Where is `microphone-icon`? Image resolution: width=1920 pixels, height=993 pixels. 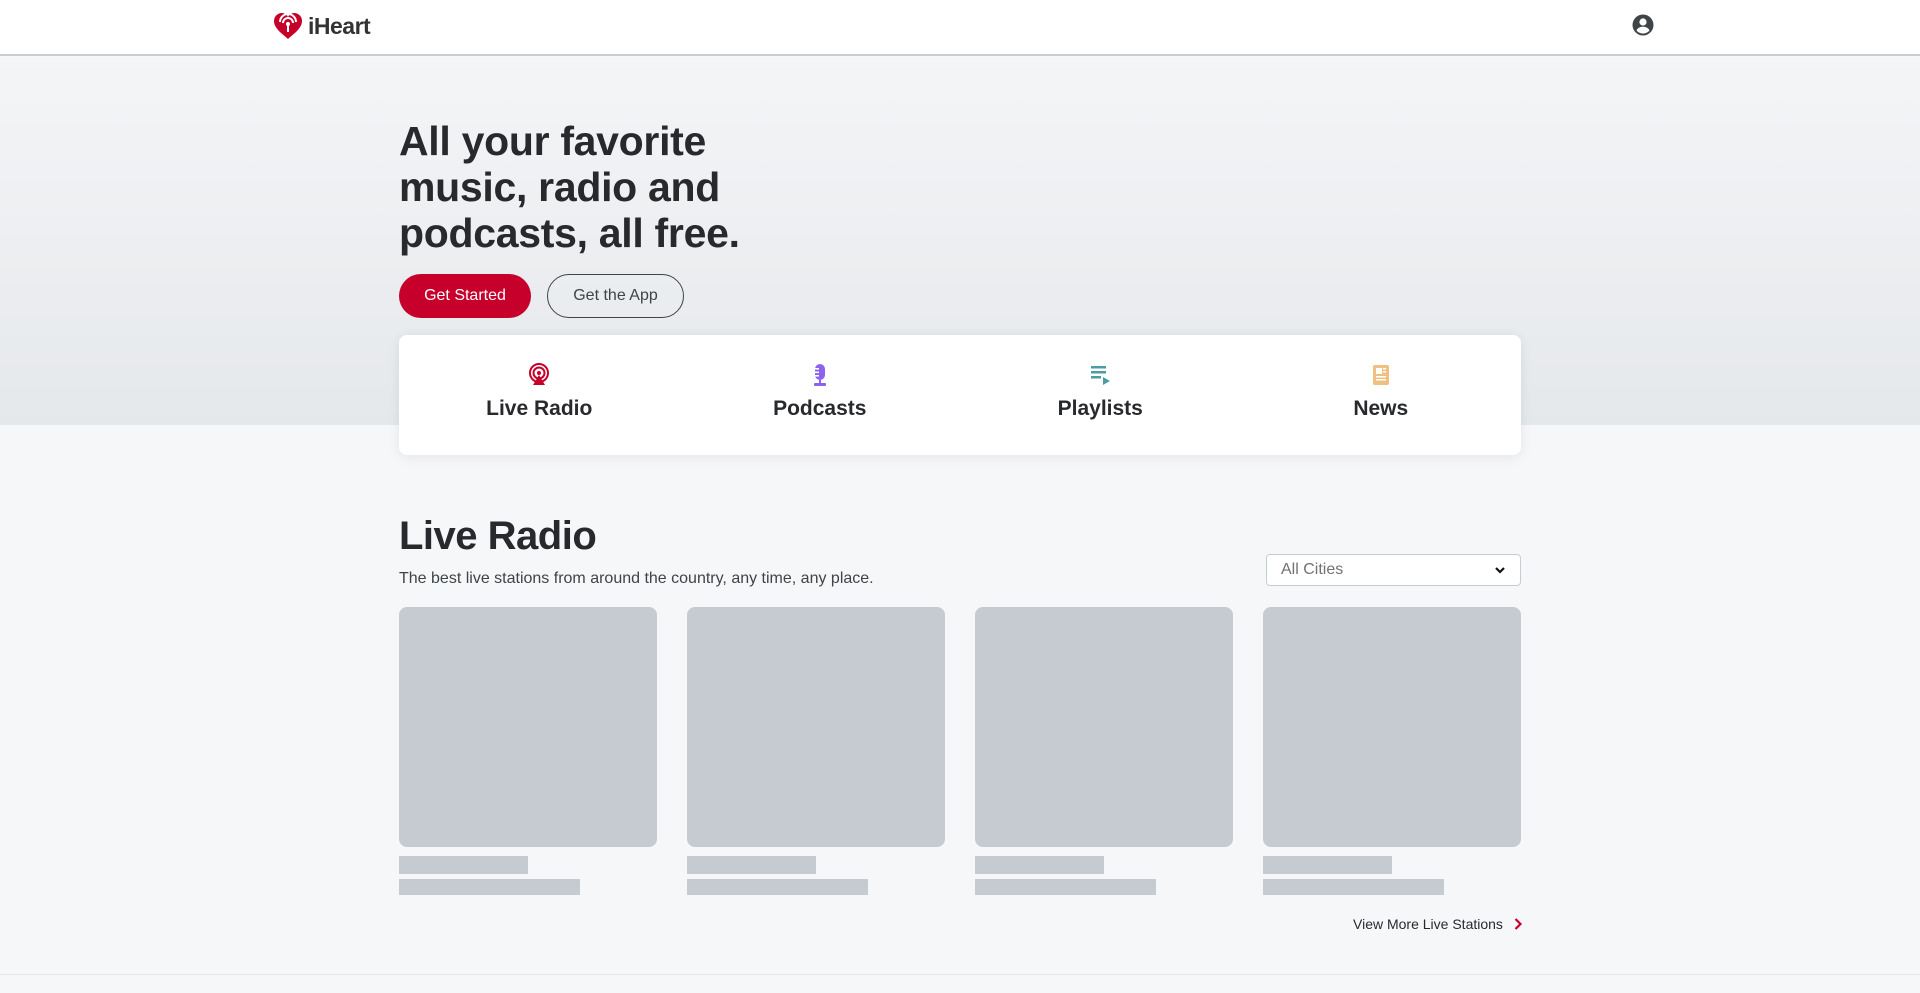 microphone-icon is located at coordinates (819, 375).